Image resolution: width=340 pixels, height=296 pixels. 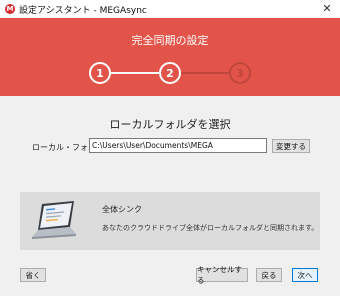 I want to click on banner-title: 完全同期の設定, so click(x=170, y=40).